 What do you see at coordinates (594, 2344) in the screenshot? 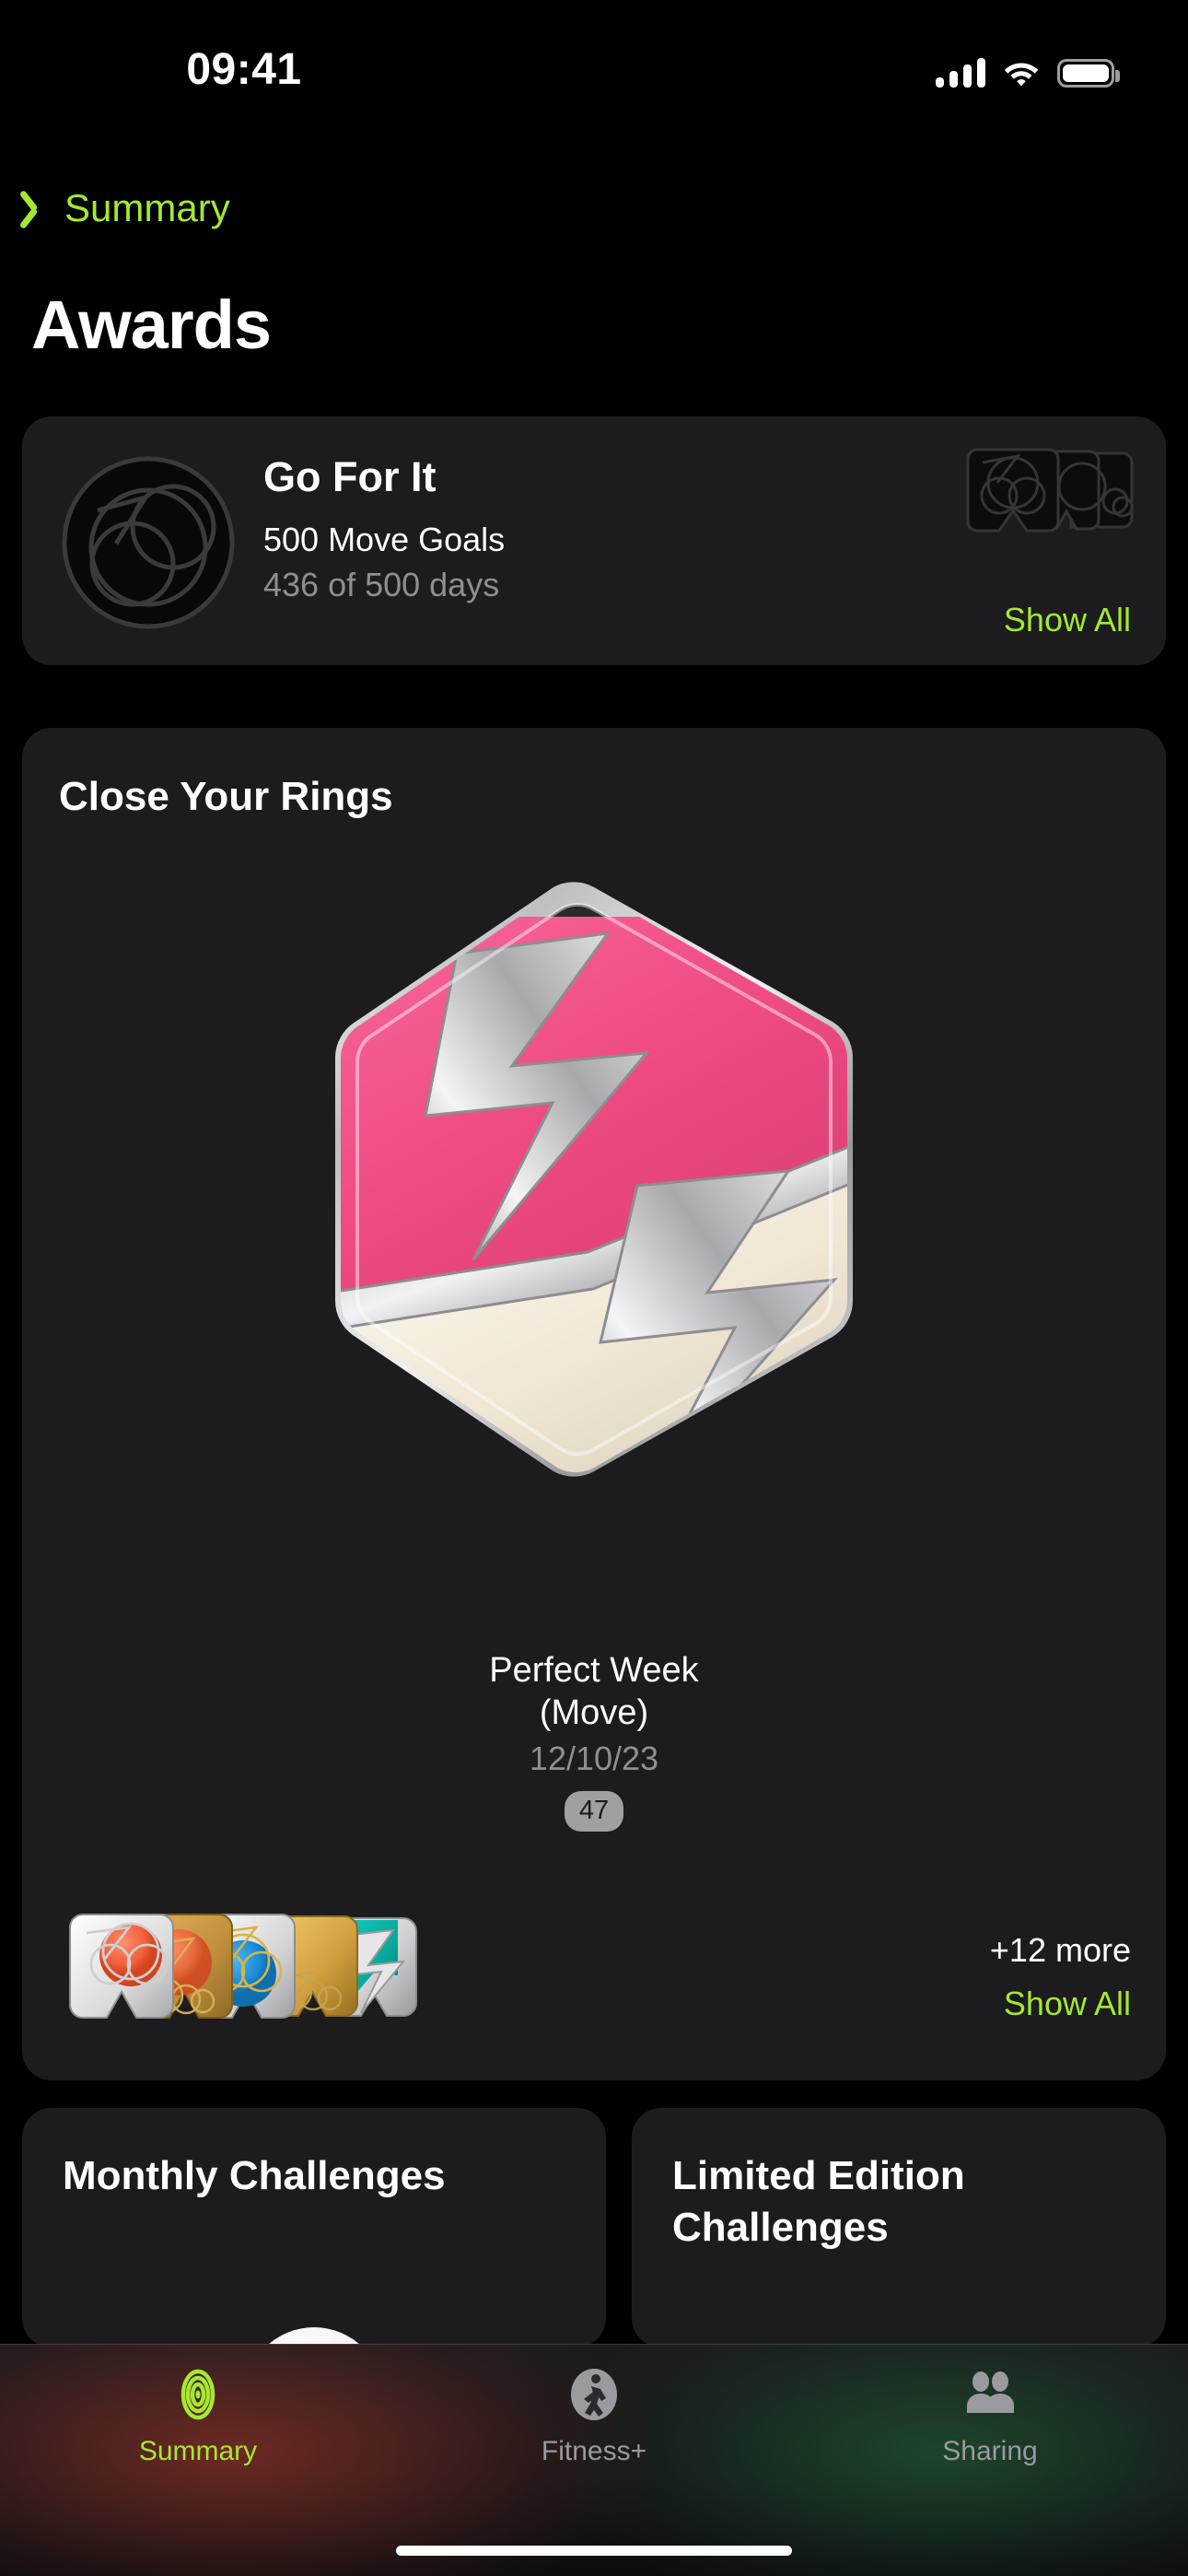
I see `tab-bar-divider` at bounding box center [594, 2344].